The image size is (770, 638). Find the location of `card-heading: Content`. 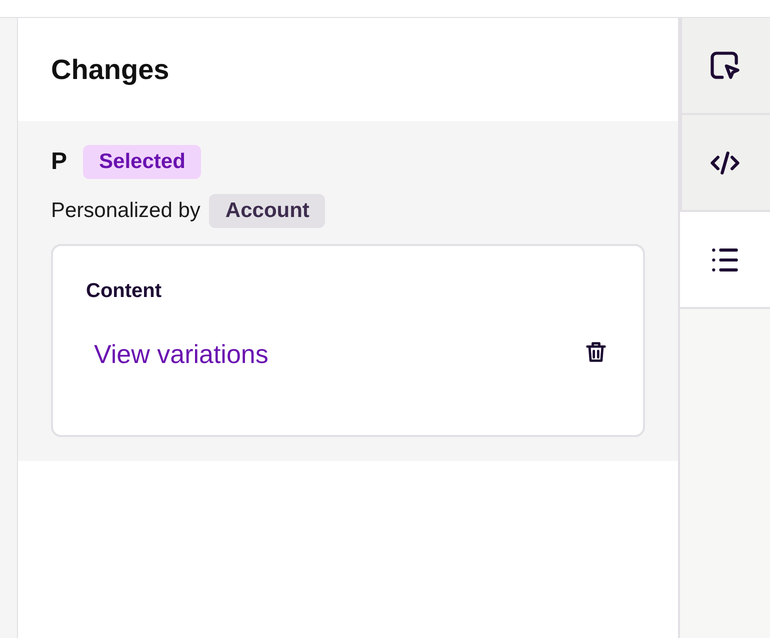

card-heading: Content is located at coordinates (124, 291).